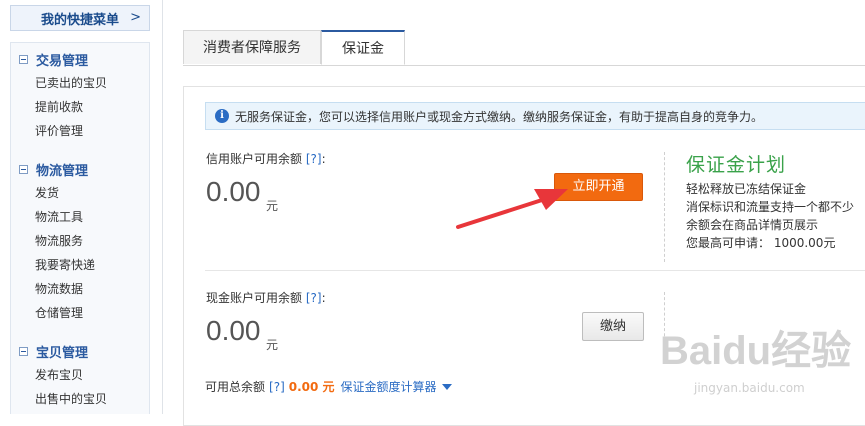  I want to click on cash-label-colon: :, so click(323, 298).